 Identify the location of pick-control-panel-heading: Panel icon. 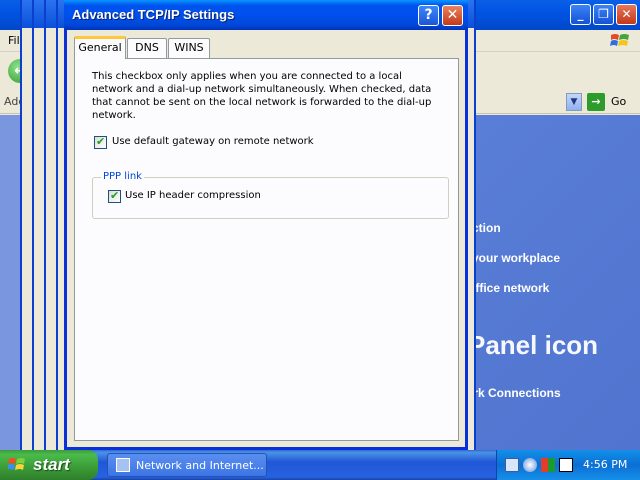
(533, 345).